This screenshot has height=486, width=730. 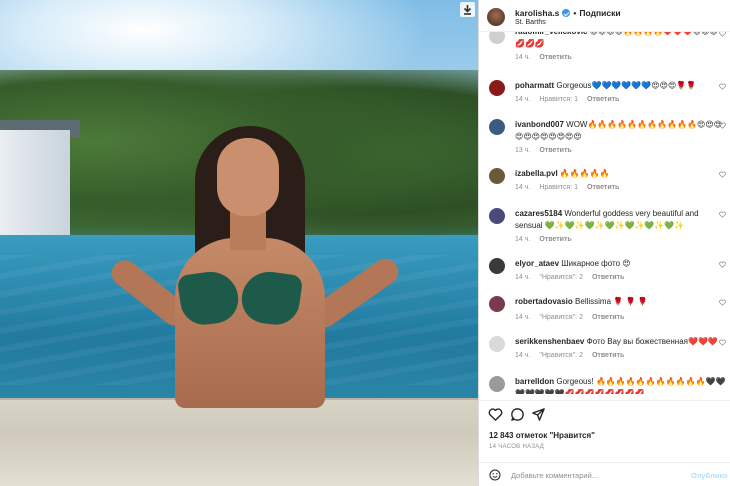 I want to click on comment-content: Gorgeous💙💙💙💙💙💙😍😍😍🌹🌹, so click(x=626, y=85).